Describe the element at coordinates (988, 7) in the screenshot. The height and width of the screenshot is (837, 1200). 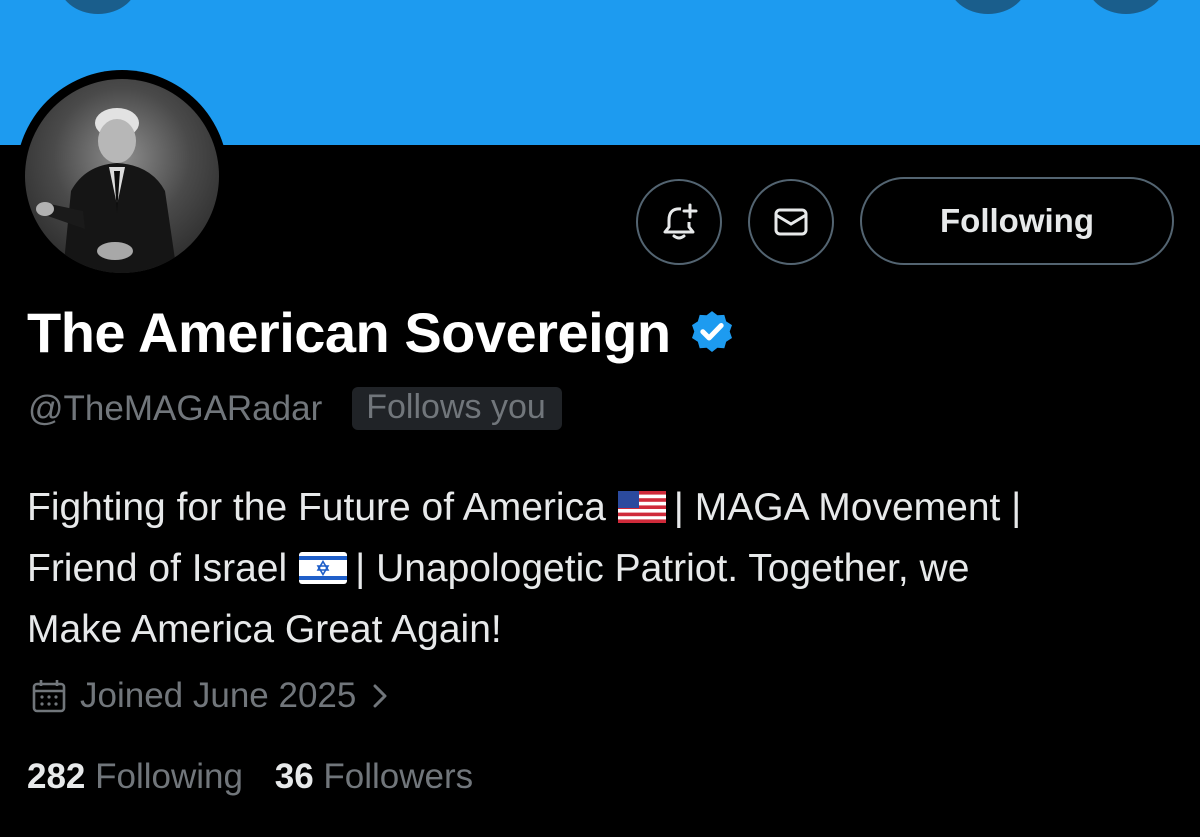
I see `search-button` at that location.